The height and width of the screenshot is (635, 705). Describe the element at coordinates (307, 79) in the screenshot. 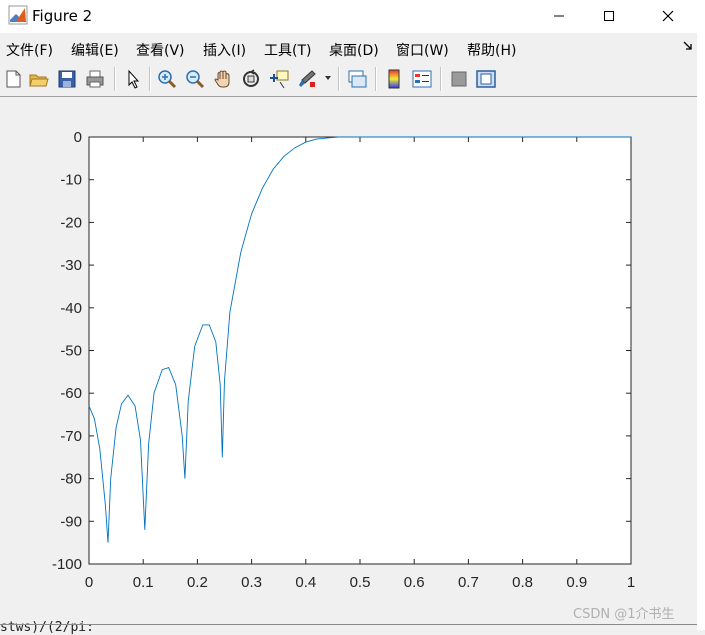

I see `brush-icon` at that location.